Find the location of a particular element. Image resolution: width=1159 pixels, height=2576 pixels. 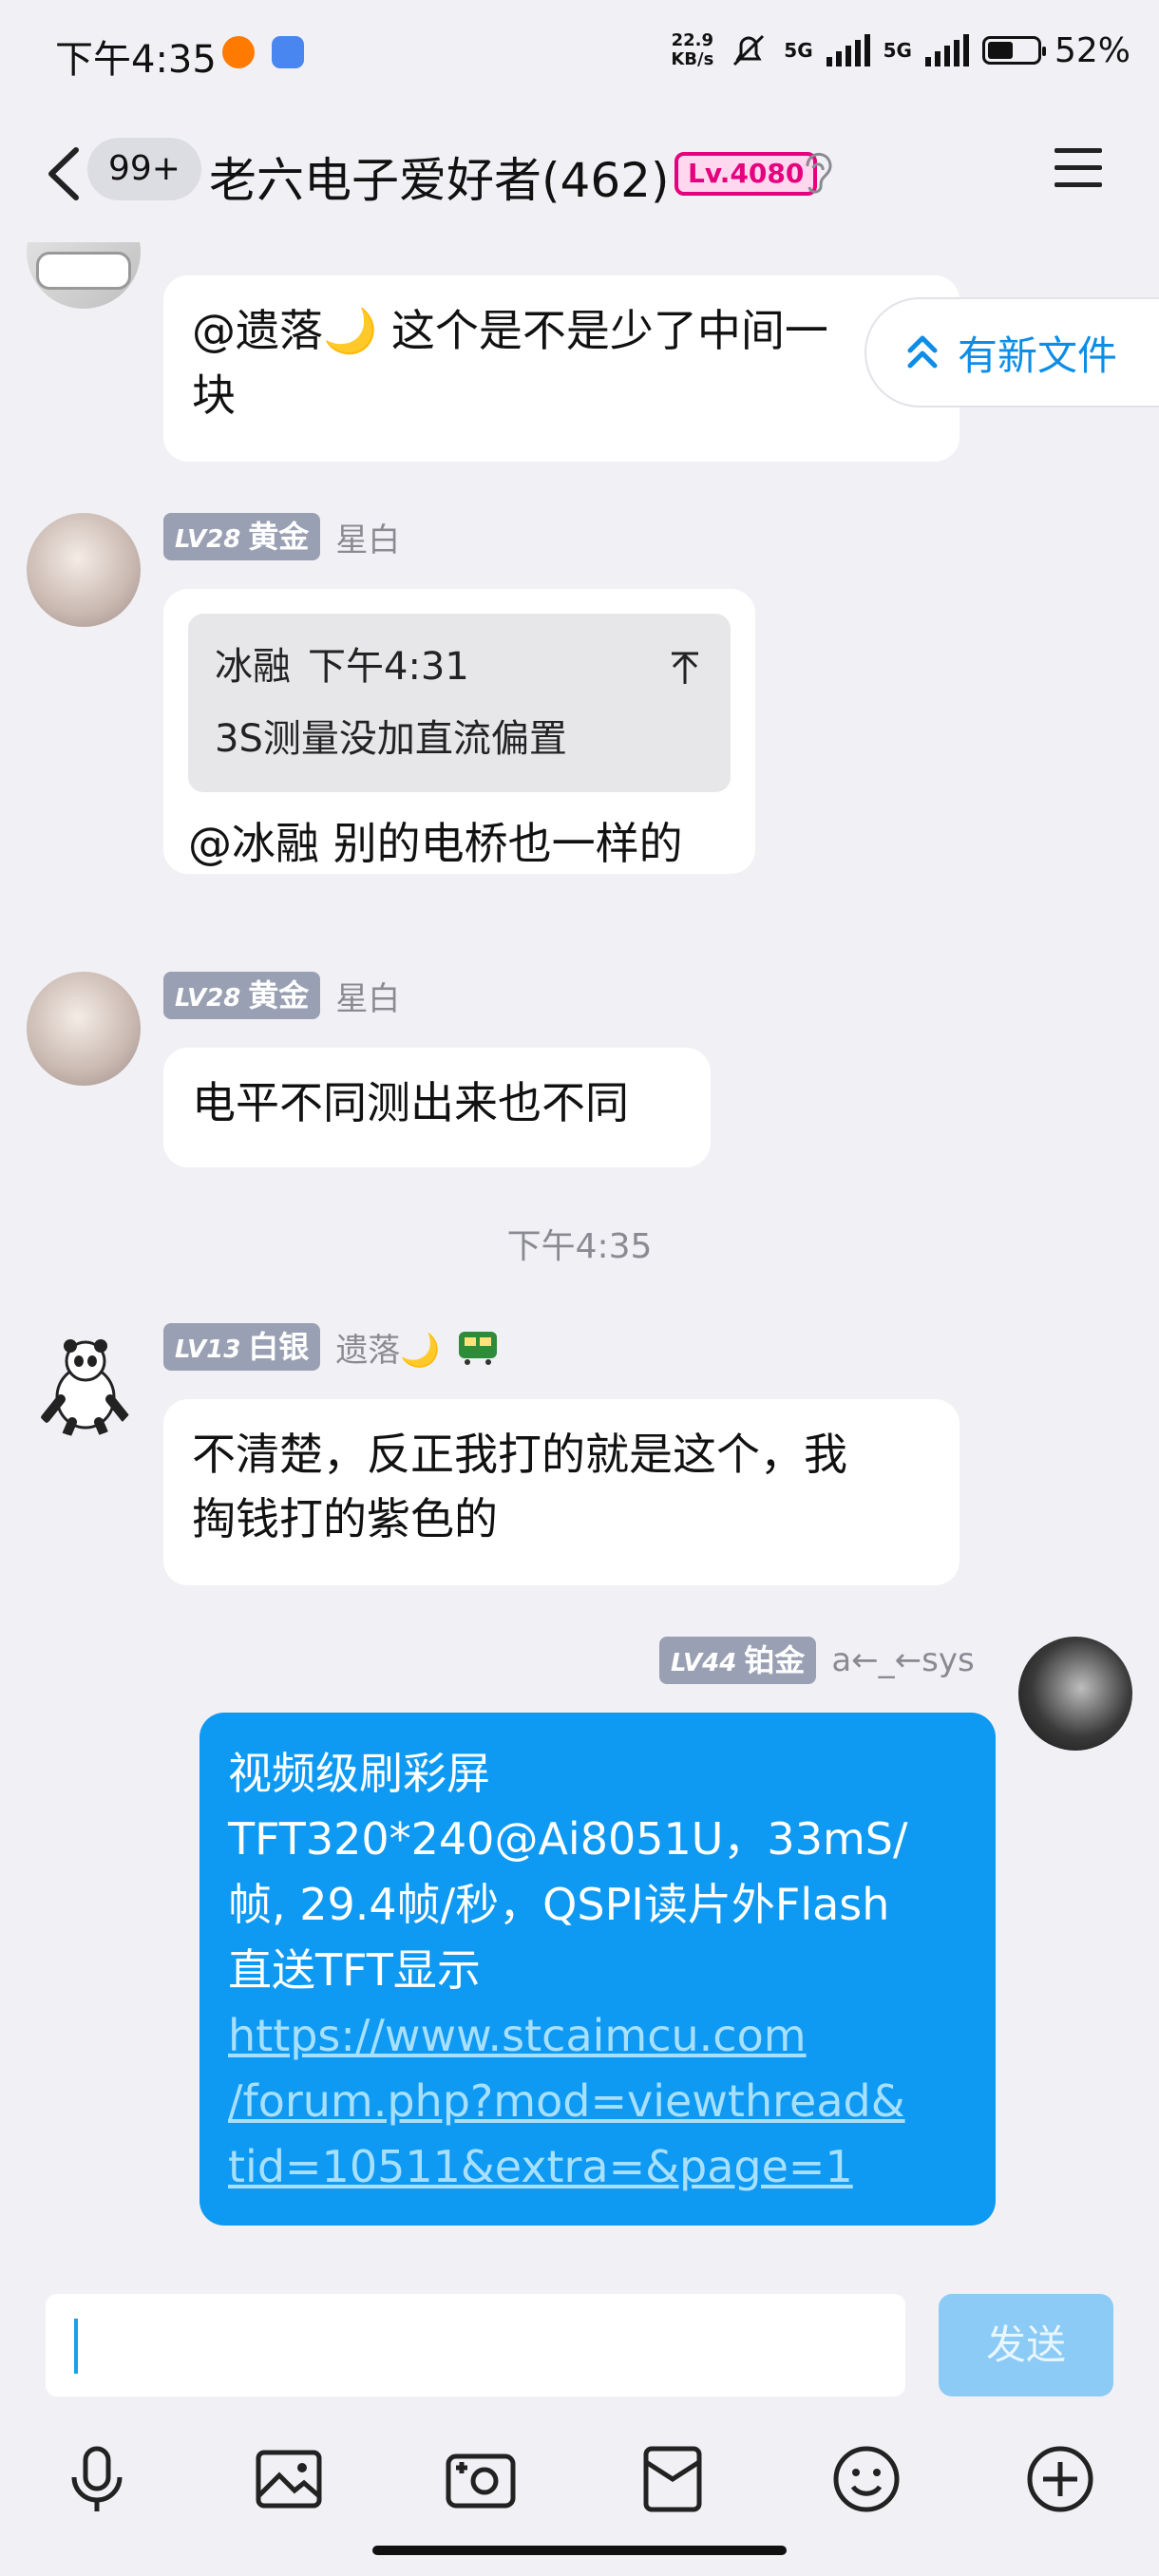

message-text-line: 掏钱打的紫色的 is located at coordinates (345, 1518).